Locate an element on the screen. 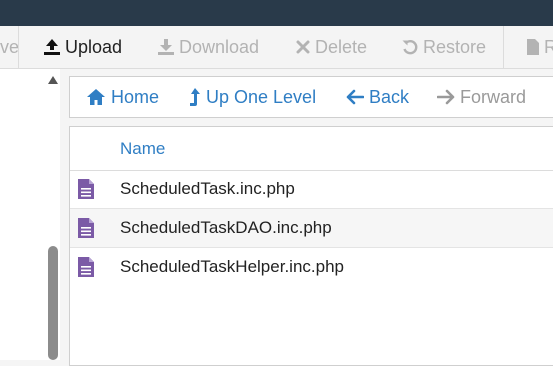 The width and height of the screenshot is (553, 366). back-label: Back is located at coordinates (389, 96).